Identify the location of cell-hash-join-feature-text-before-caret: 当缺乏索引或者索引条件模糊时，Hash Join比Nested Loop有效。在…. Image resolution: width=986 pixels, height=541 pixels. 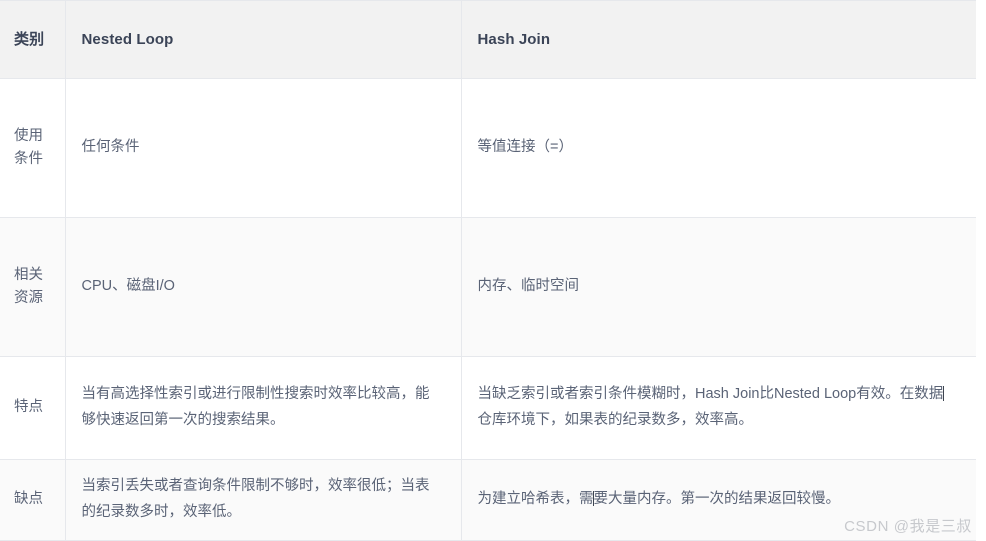
(710, 394).